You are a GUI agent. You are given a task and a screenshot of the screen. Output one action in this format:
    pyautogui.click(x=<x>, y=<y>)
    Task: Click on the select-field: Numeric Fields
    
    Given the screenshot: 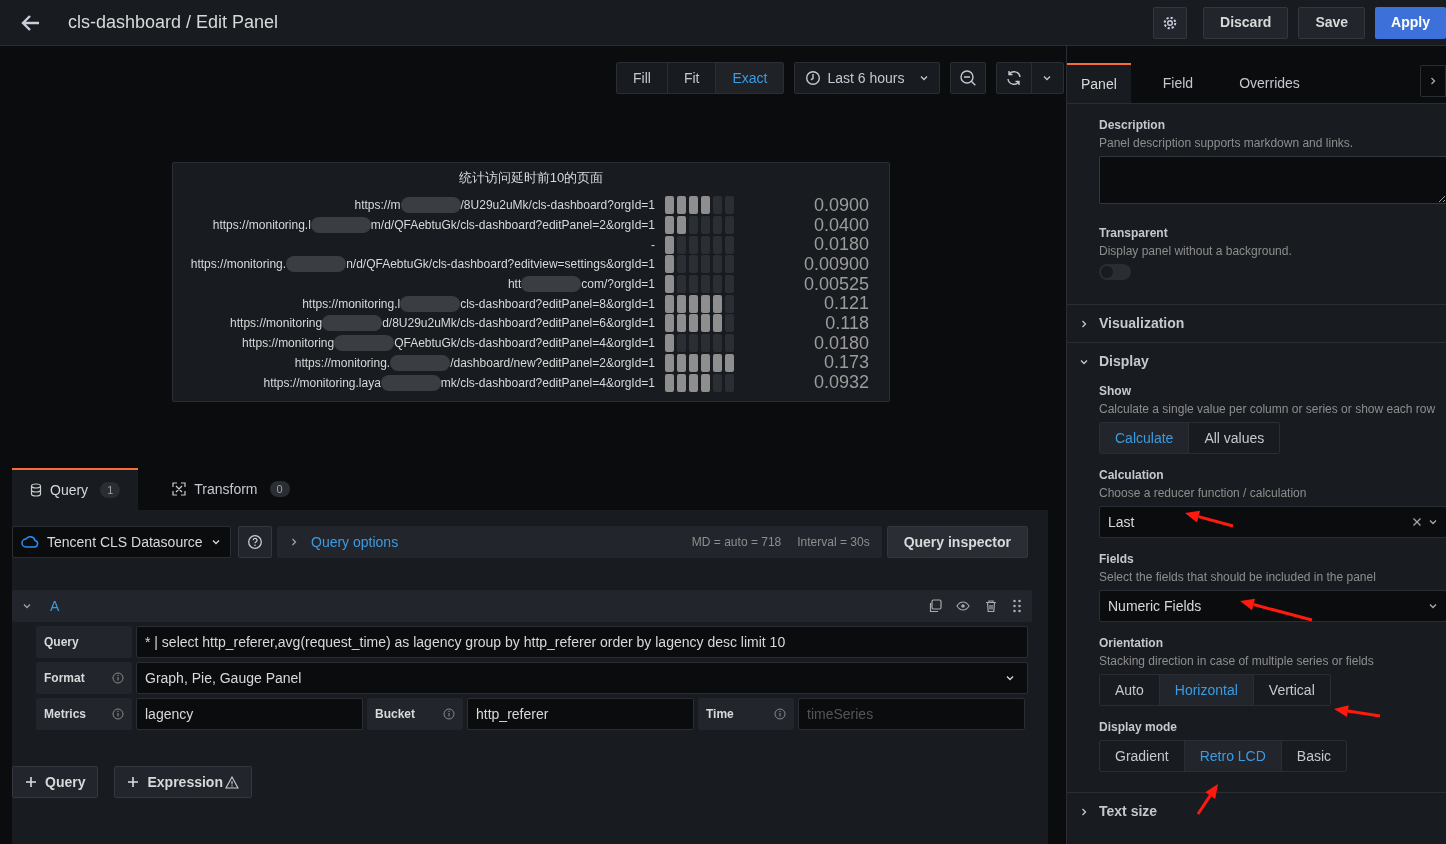 What is the action you would take?
    pyautogui.click(x=1272, y=606)
    